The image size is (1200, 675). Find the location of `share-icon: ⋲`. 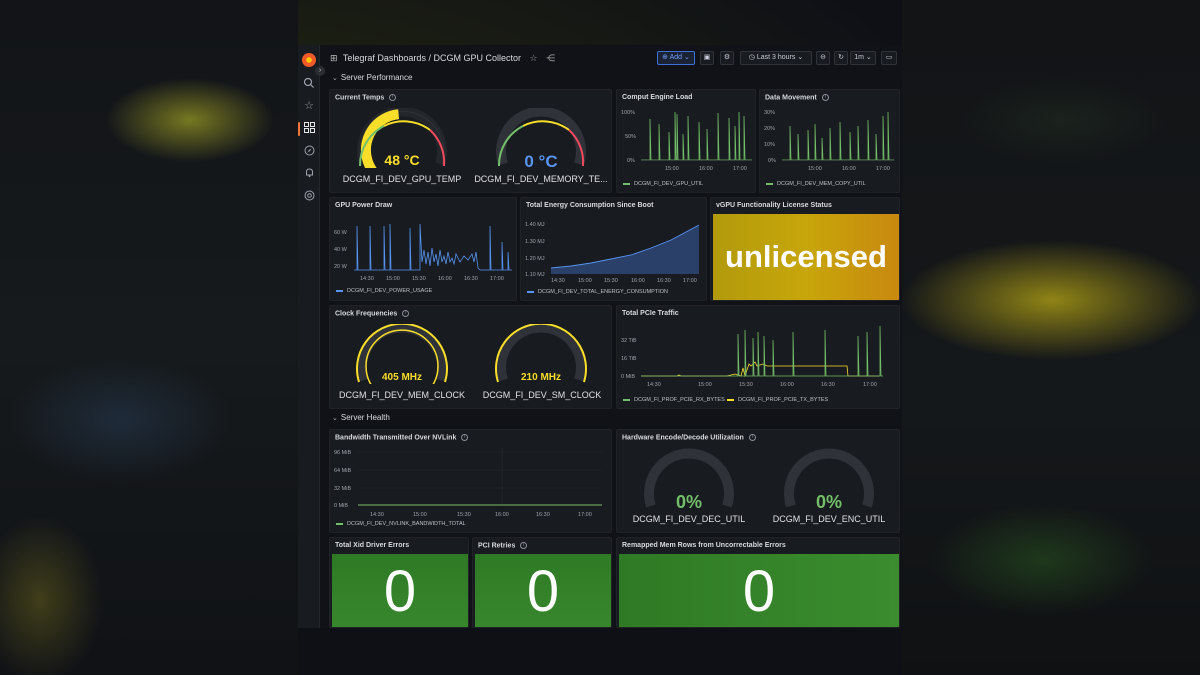

share-icon: ⋲ is located at coordinates (550, 58).